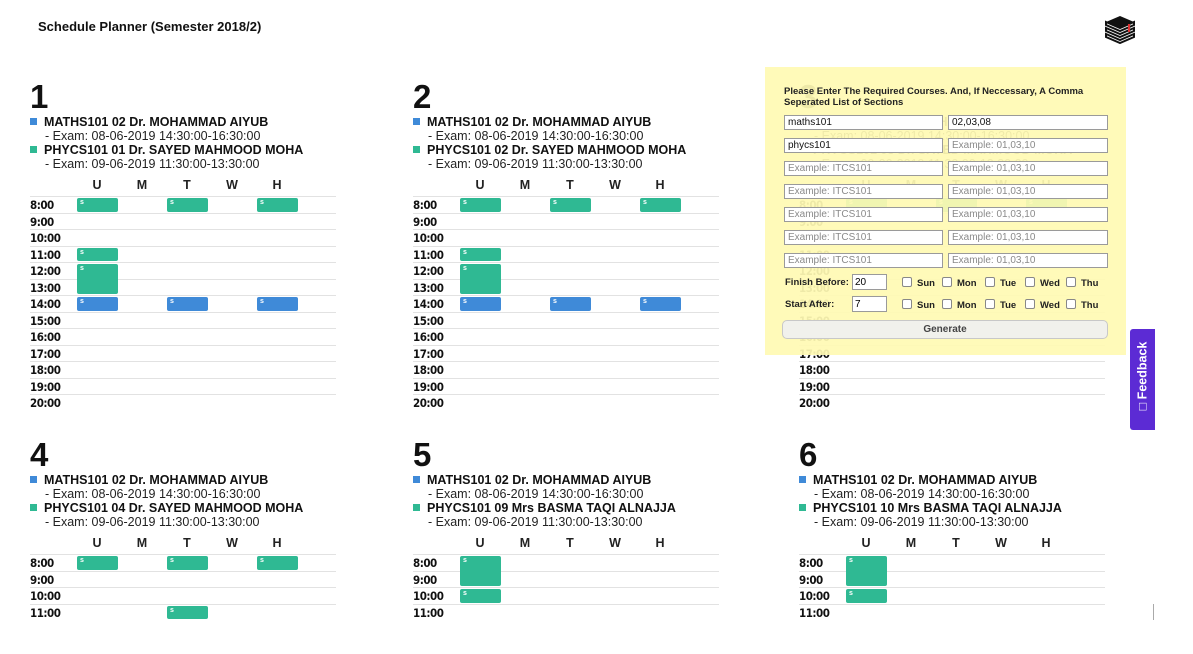 Image resolution: width=1193 pixels, height=654 pixels. Describe the element at coordinates (183, 287) in the screenshot. I see `time-row: 13:00` at that location.